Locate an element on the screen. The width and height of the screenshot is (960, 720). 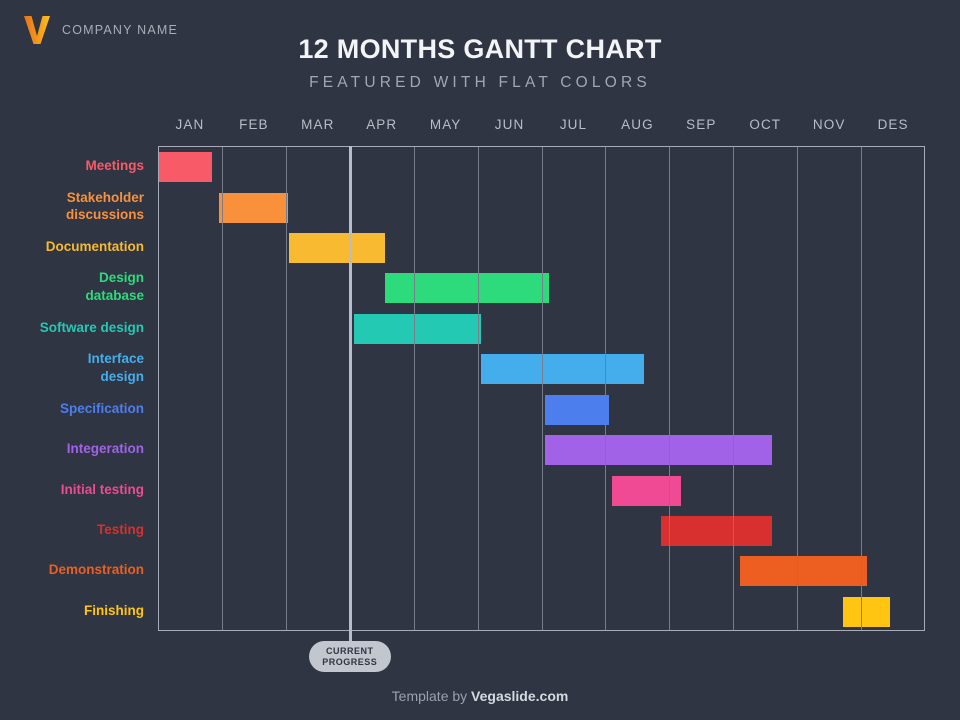
gridline-oct is located at coordinates (734, 388).